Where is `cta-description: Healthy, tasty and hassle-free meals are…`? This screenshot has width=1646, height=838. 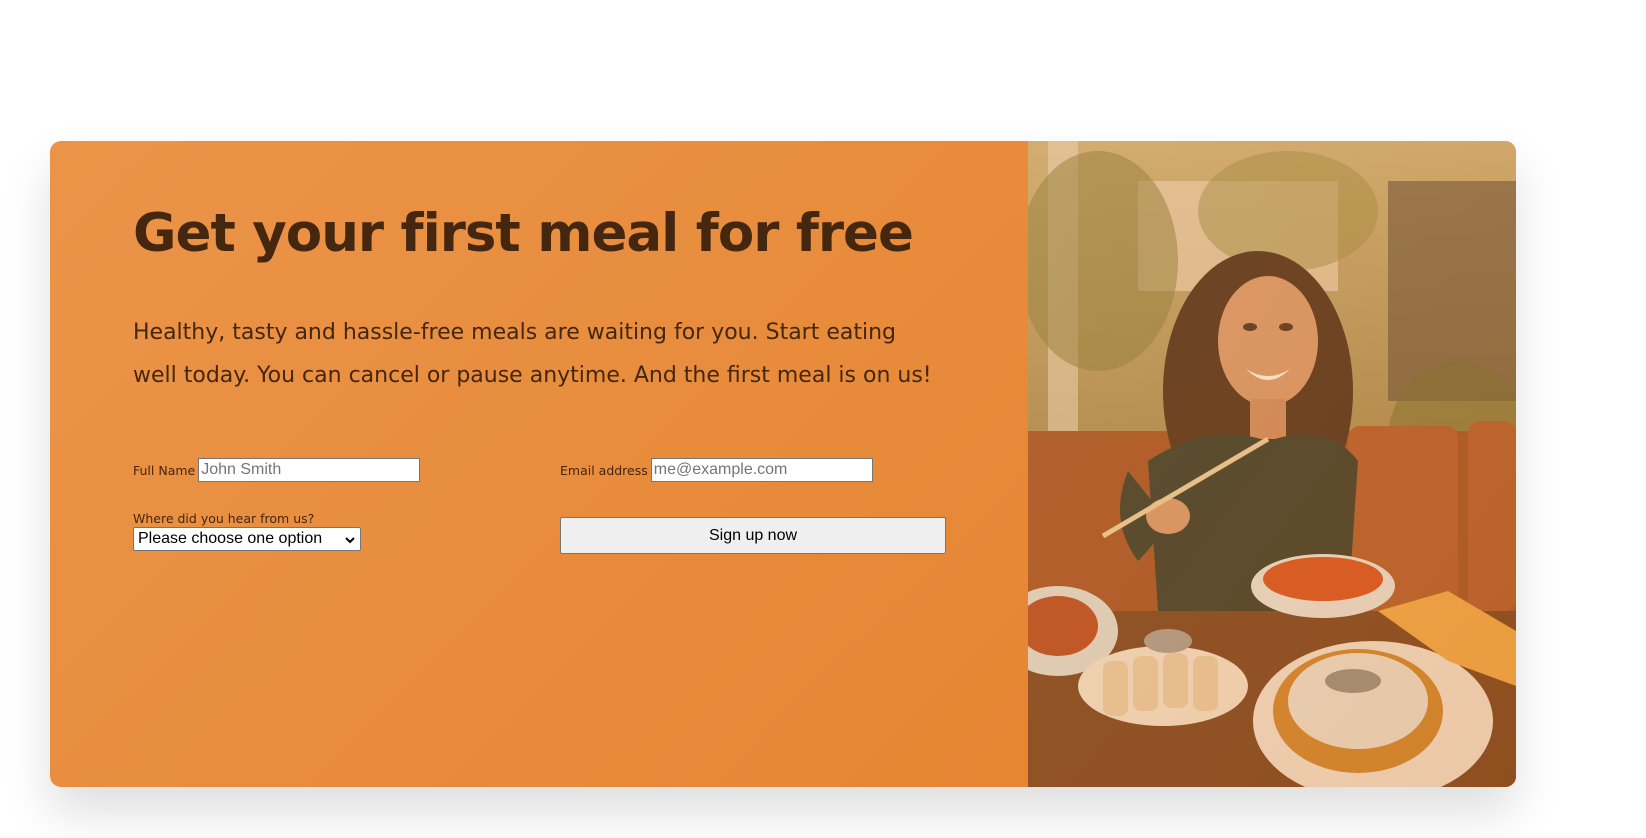
cta-description: Healthy, tasty and hassle-free meals are… is located at coordinates (532, 354).